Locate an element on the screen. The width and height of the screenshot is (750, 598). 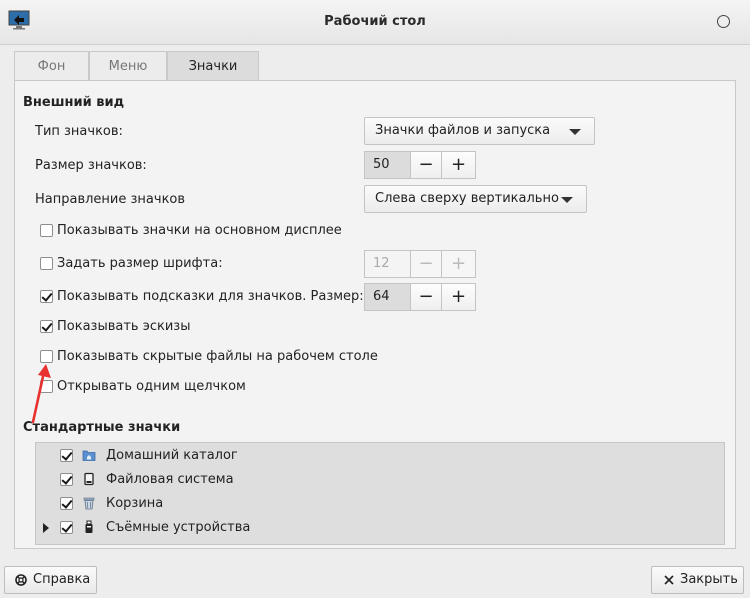
close-button-label: Закрыть is located at coordinates (709, 579).